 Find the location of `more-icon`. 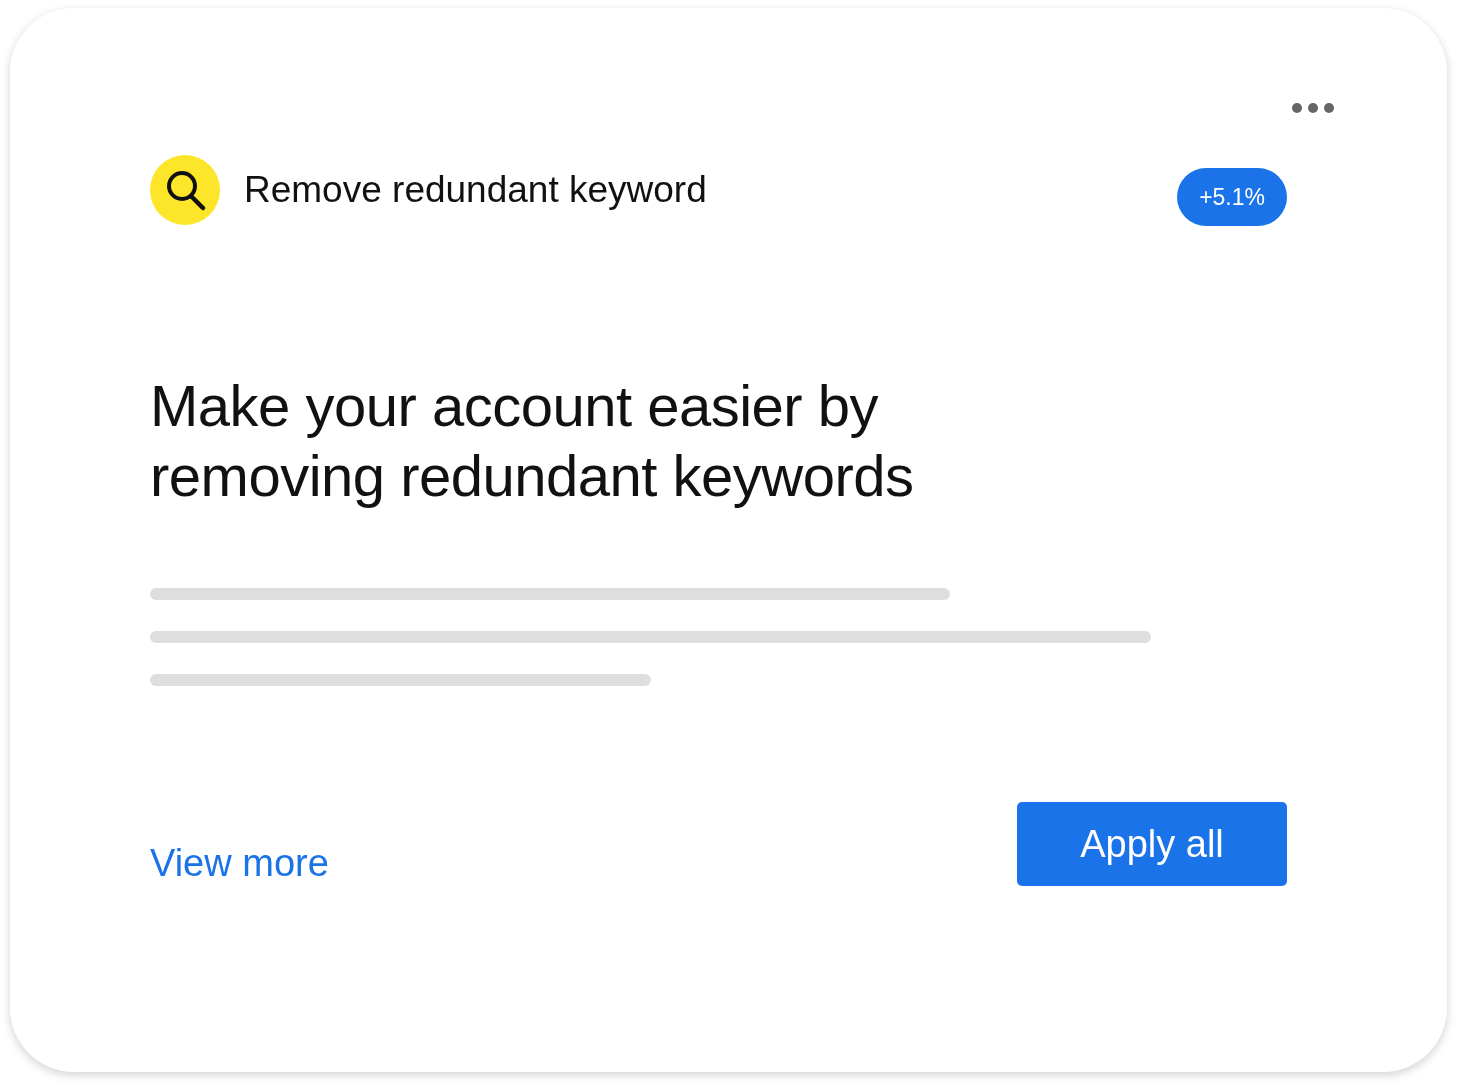

more-icon is located at coordinates (1313, 108).